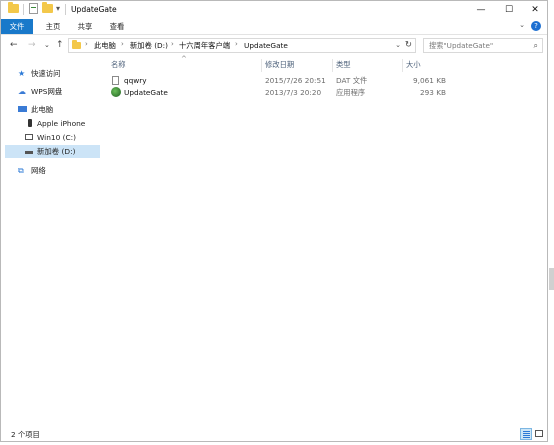 The height and width of the screenshot is (445, 554). I want to click on file-name: qqwry, so click(135, 80).